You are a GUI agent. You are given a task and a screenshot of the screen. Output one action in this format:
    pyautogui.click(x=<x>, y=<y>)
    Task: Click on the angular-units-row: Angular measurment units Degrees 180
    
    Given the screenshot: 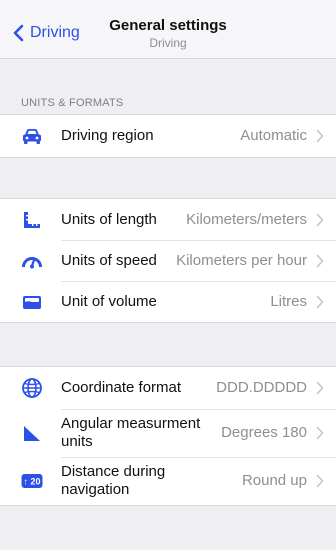 What is the action you would take?
    pyautogui.click(x=168, y=433)
    